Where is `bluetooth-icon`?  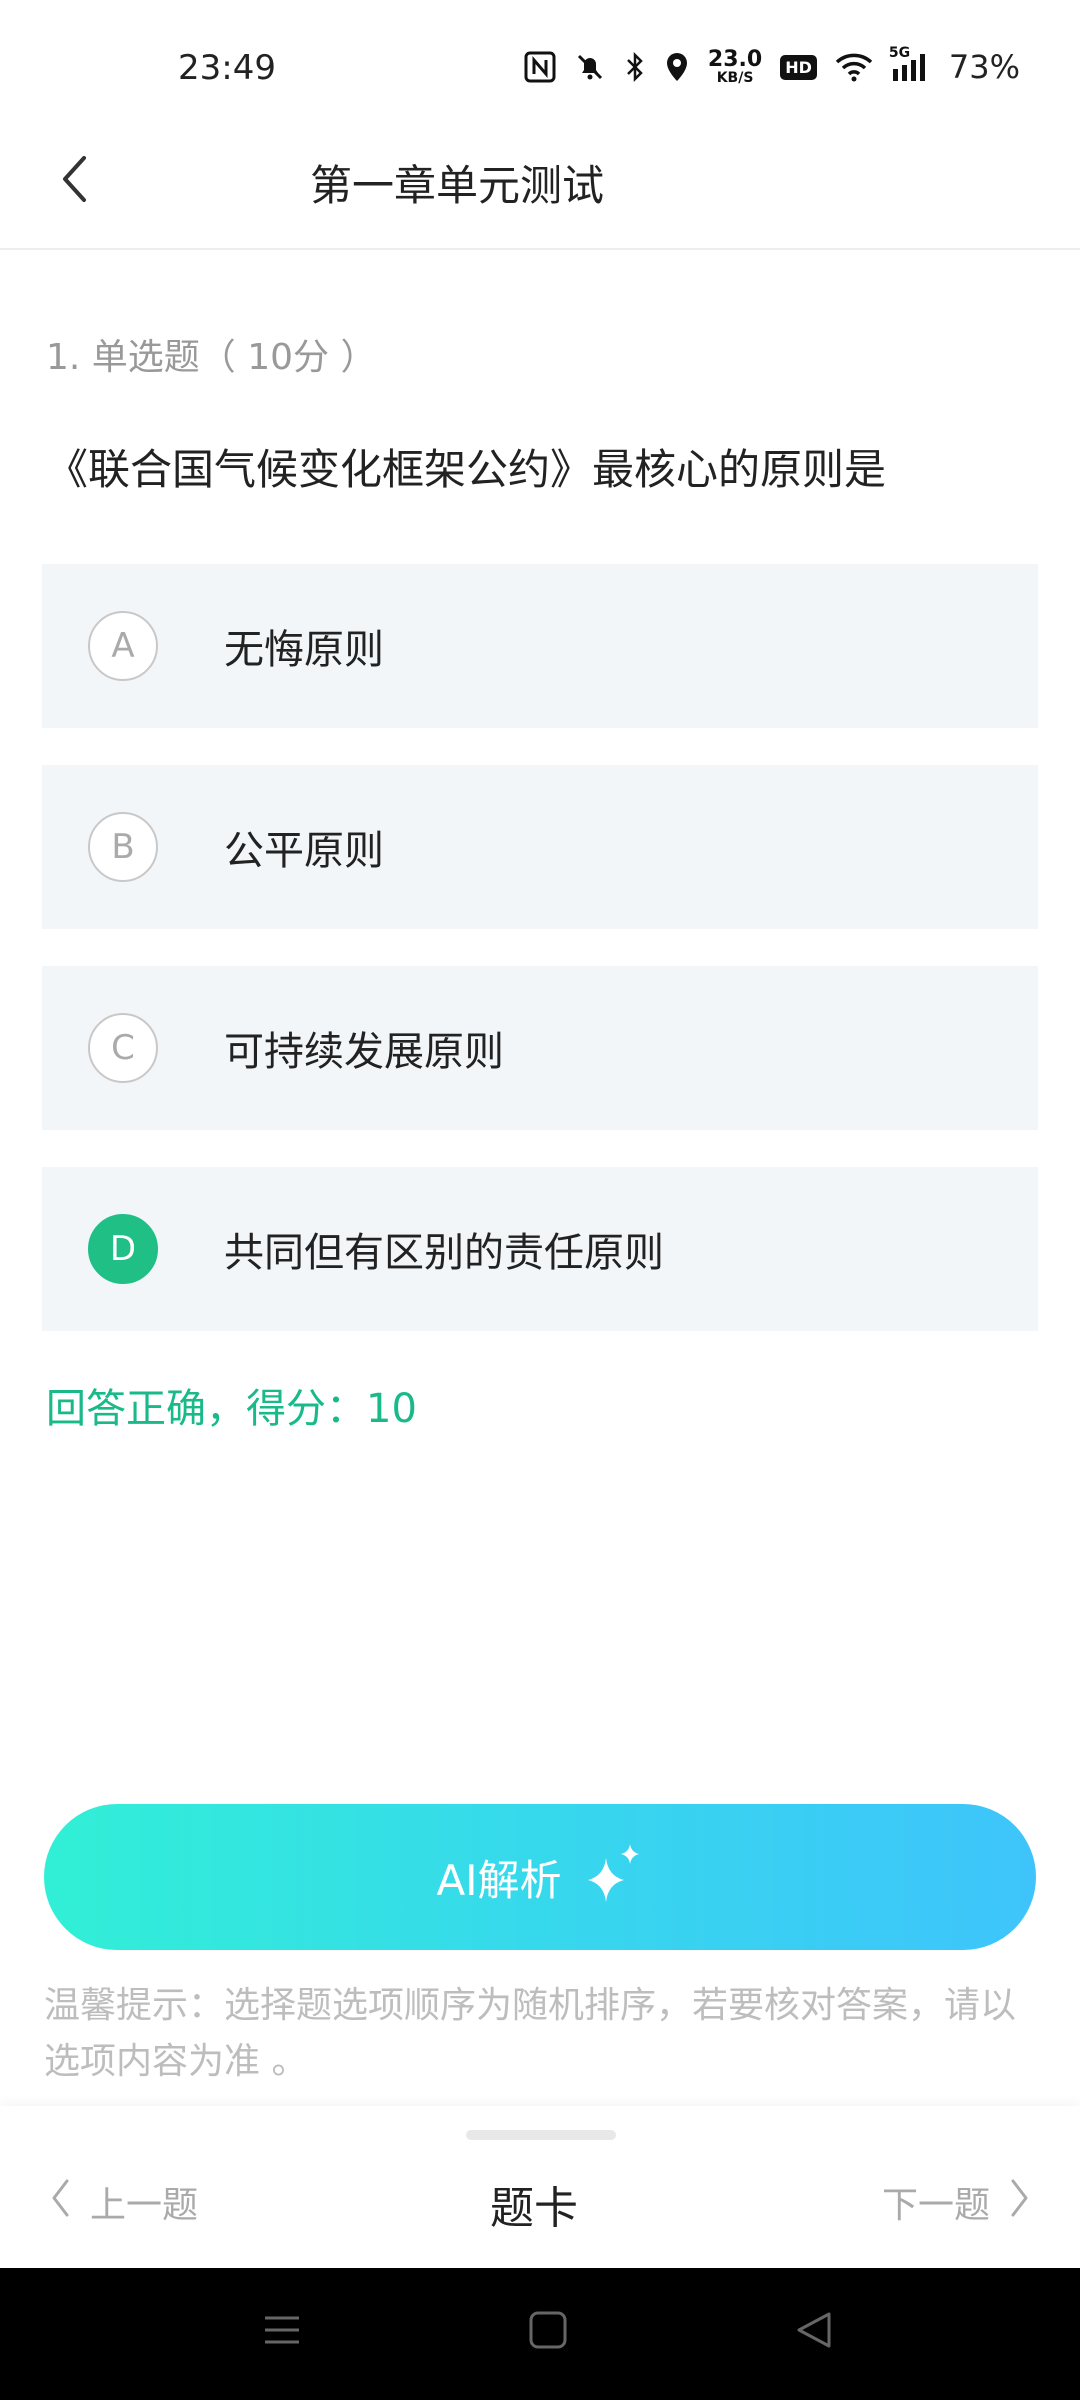 bluetooth-icon is located at coordinates (635, 67).